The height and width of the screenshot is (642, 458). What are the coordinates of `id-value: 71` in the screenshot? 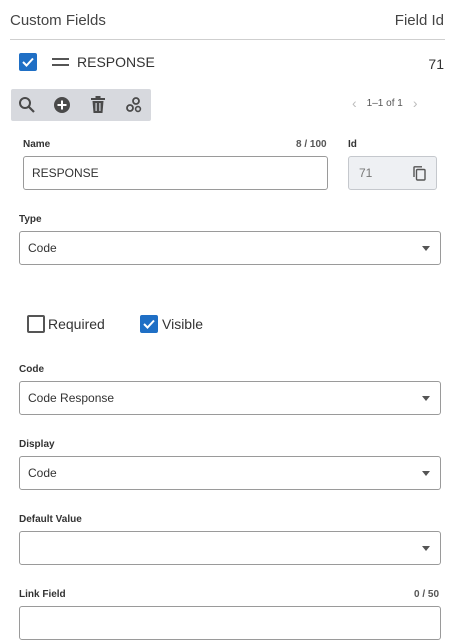 It's located at (366, 173).